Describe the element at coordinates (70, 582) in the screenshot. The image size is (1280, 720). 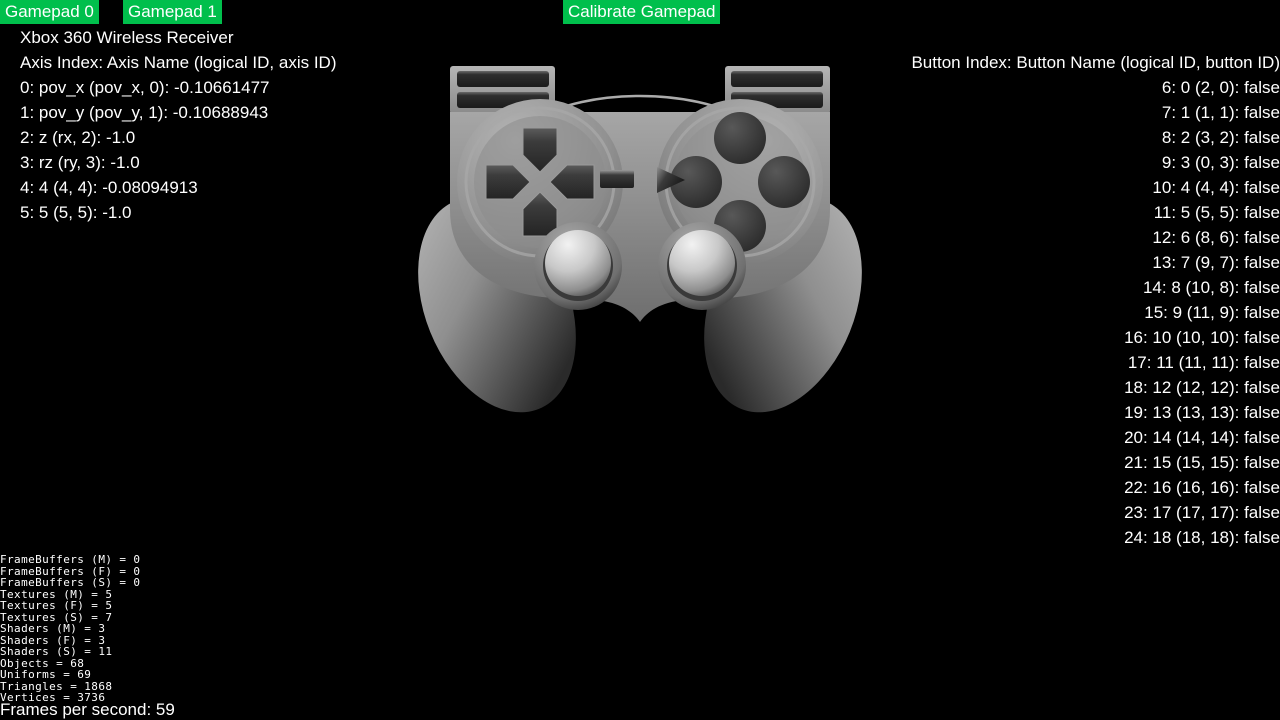
I see `stat-line: FrameBuffers (S) = 0` at that location.